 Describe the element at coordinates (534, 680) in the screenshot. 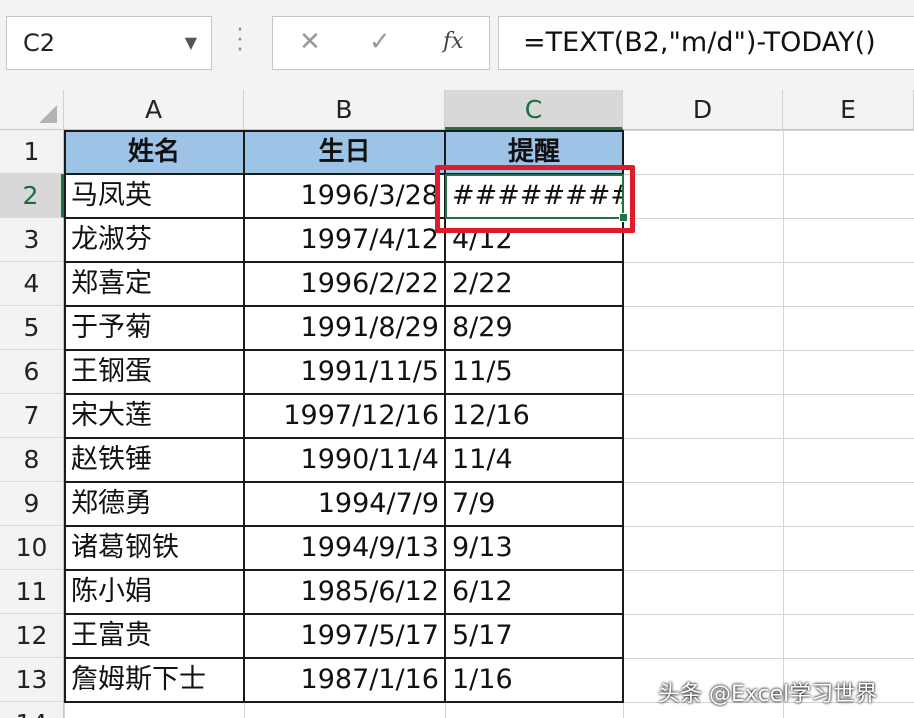

I see `reminder-cell: 1/16` at that location.